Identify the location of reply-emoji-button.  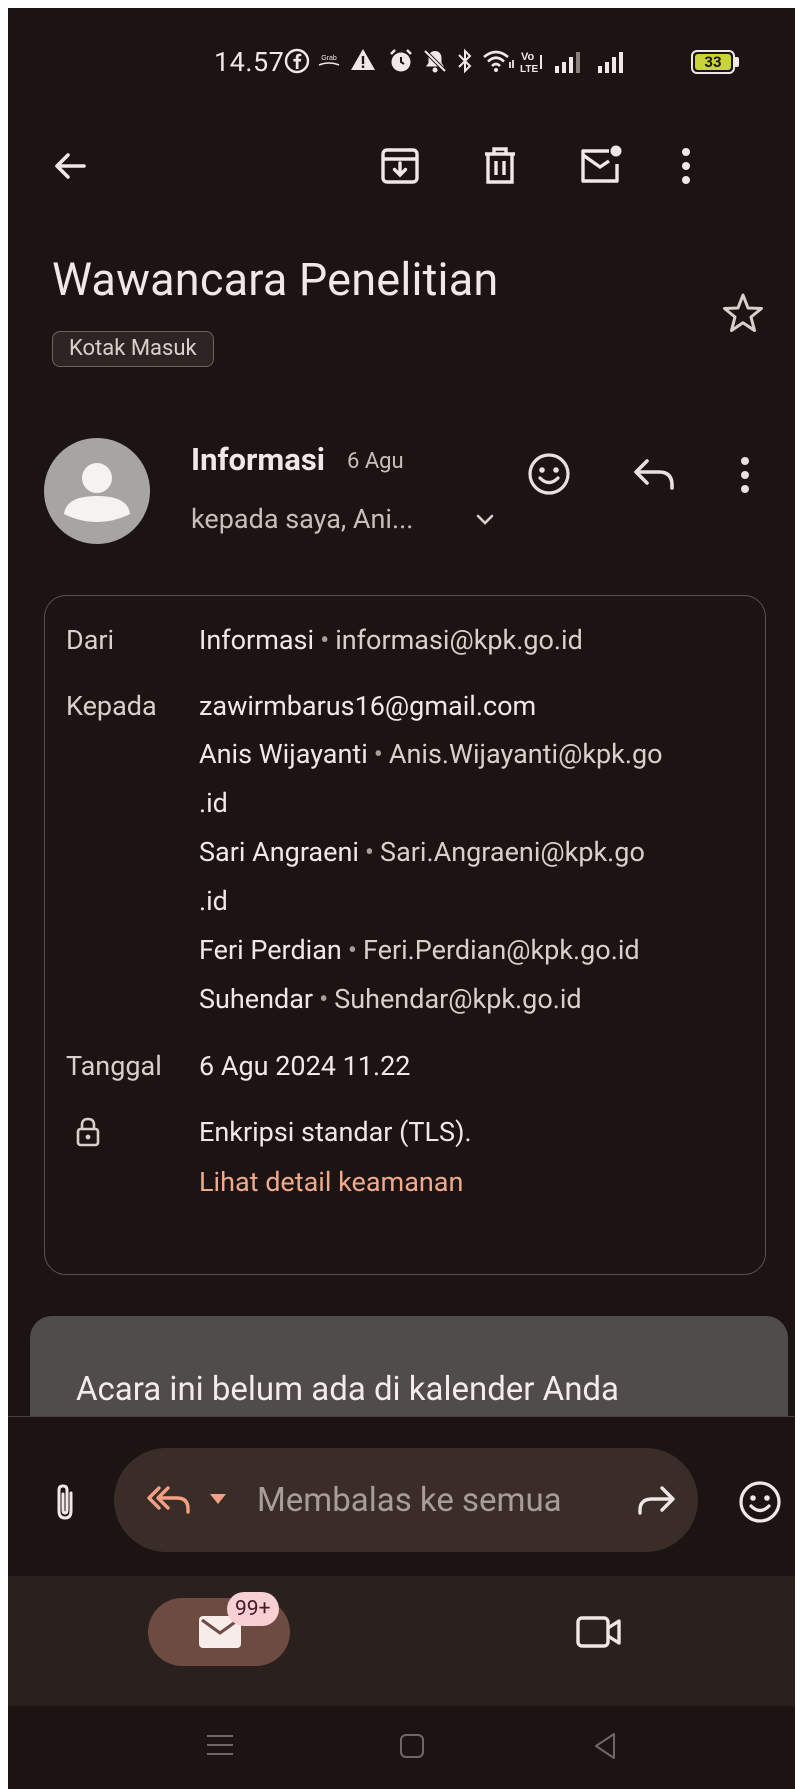
(760, 1502).